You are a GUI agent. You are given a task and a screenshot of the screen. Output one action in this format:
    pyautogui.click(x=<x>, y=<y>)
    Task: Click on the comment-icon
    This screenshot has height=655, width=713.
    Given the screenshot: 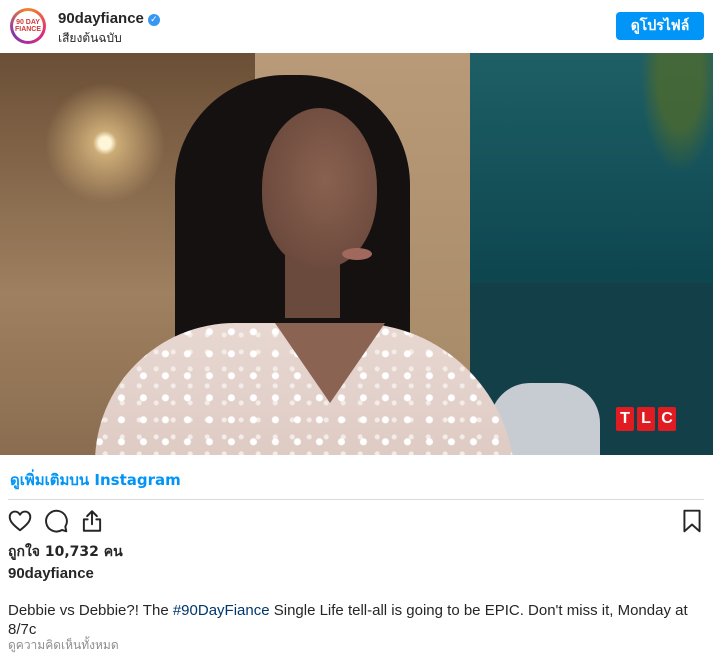 What is the action you would take?
    pyautogui.click(x=56, y=521)
    